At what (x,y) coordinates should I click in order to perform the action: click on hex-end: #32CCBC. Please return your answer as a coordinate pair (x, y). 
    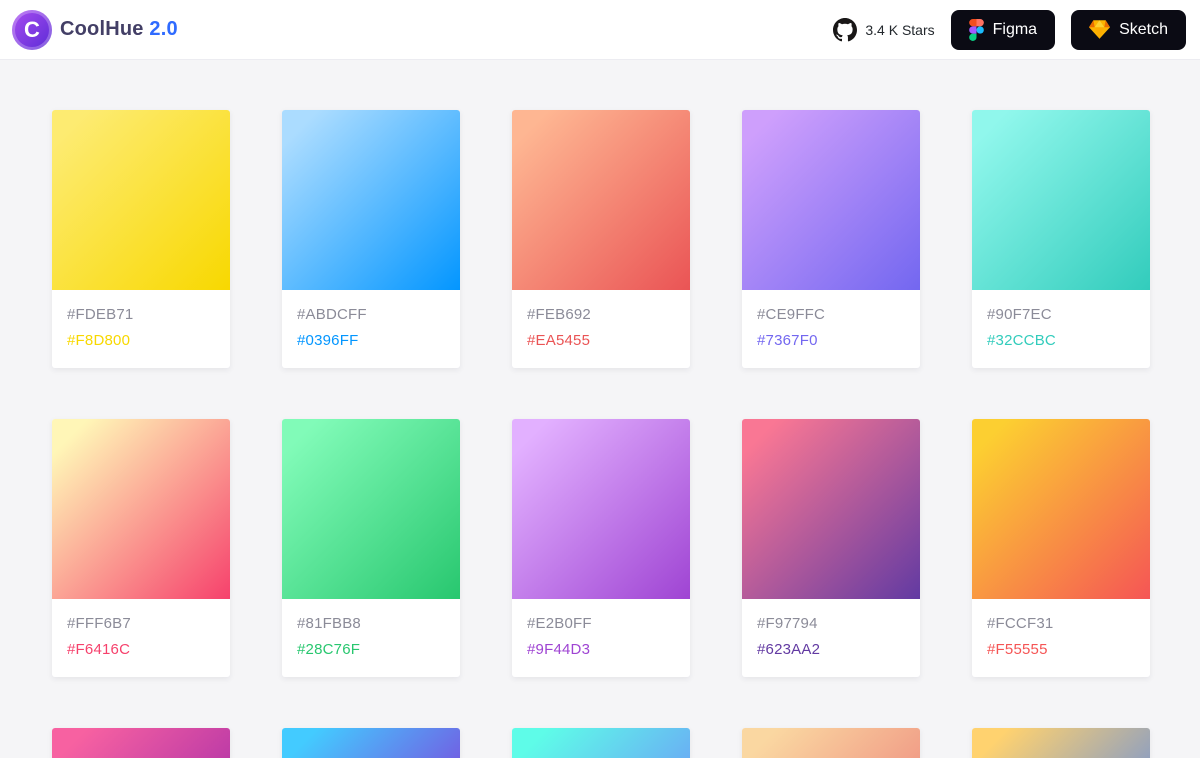
    Looking at the image, I should click on (1021, 340).